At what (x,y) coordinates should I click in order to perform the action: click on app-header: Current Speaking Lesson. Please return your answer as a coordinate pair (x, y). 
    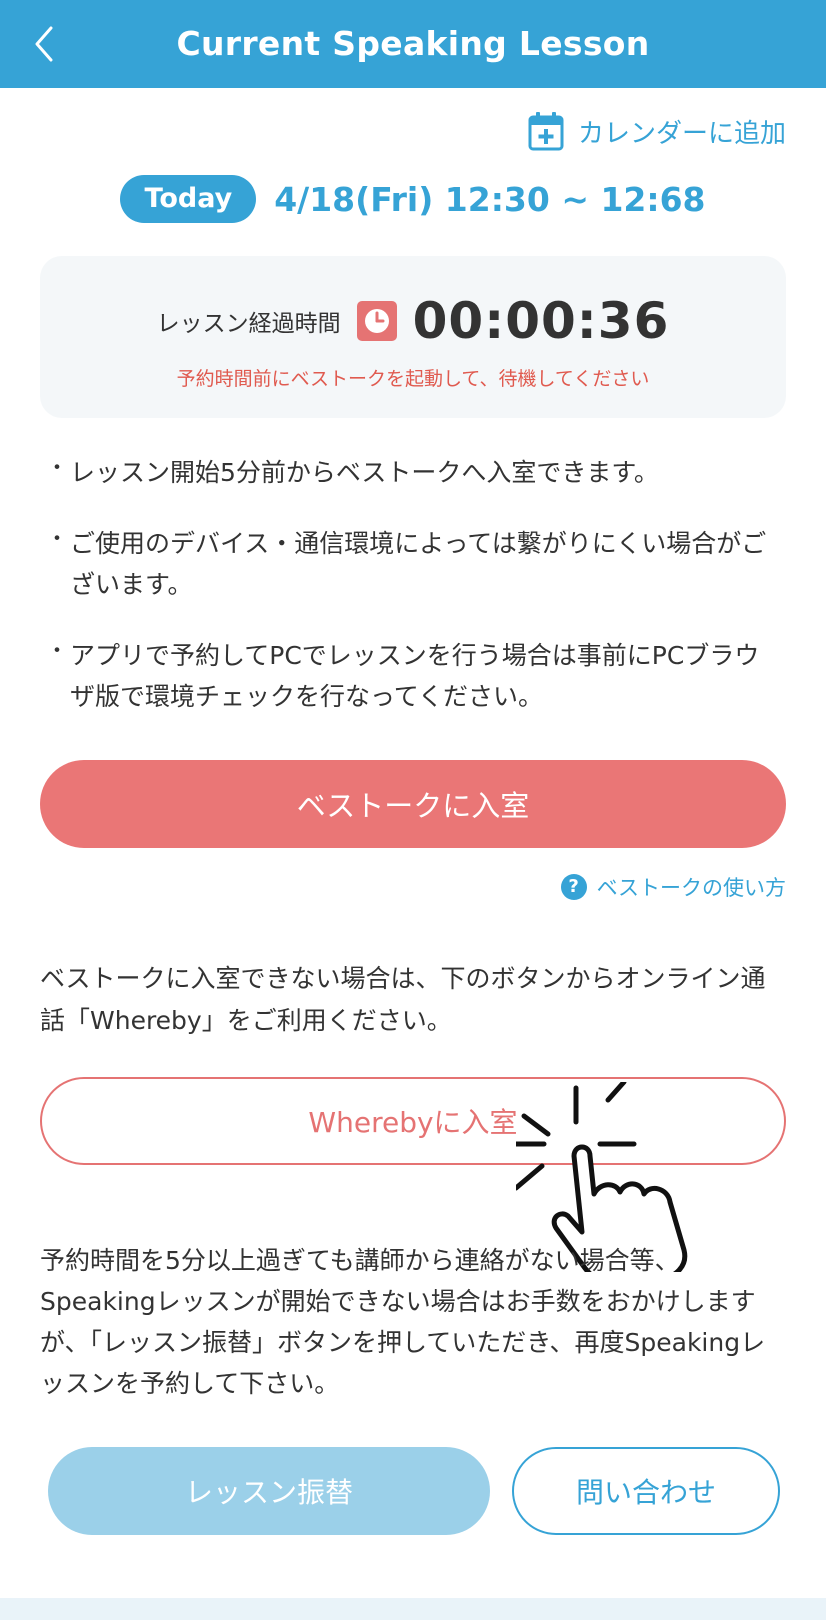
    Looking at the image, I should click on (413, 44).